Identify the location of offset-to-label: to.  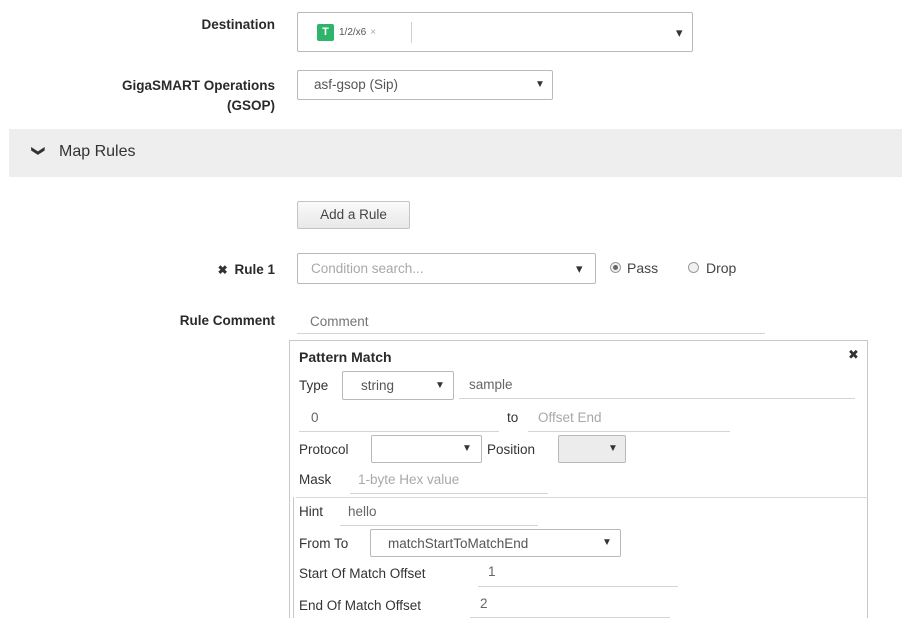
(513, 417).